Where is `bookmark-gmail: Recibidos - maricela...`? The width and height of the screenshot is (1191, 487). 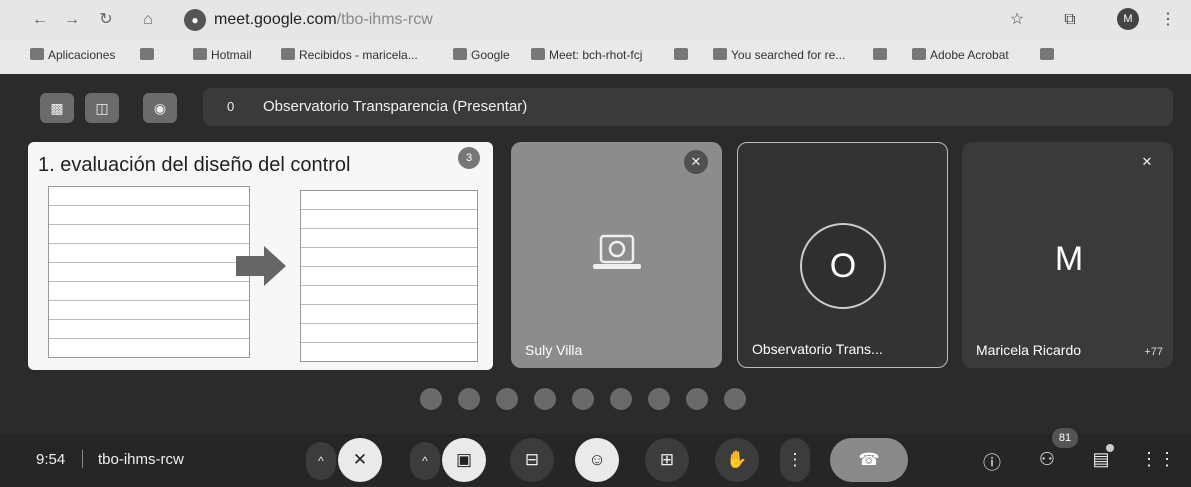 bookmark-gmail: Recibidos - maricela... is located at coordinates (349, 55).